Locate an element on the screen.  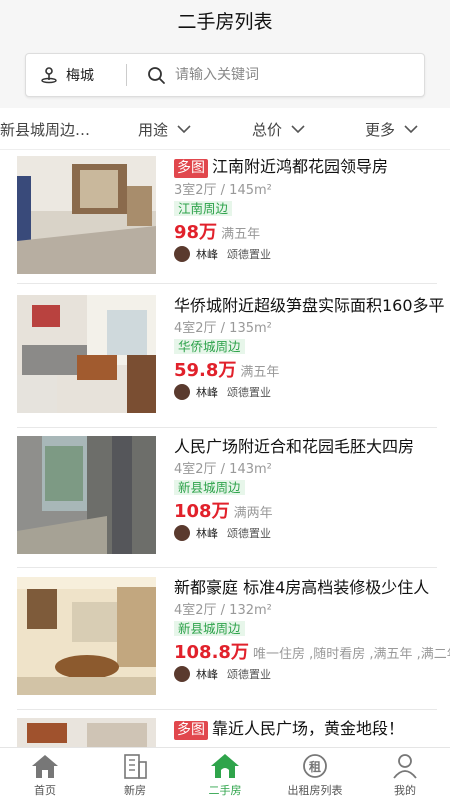
location-pin-icon is located at coordinates (49, 75).